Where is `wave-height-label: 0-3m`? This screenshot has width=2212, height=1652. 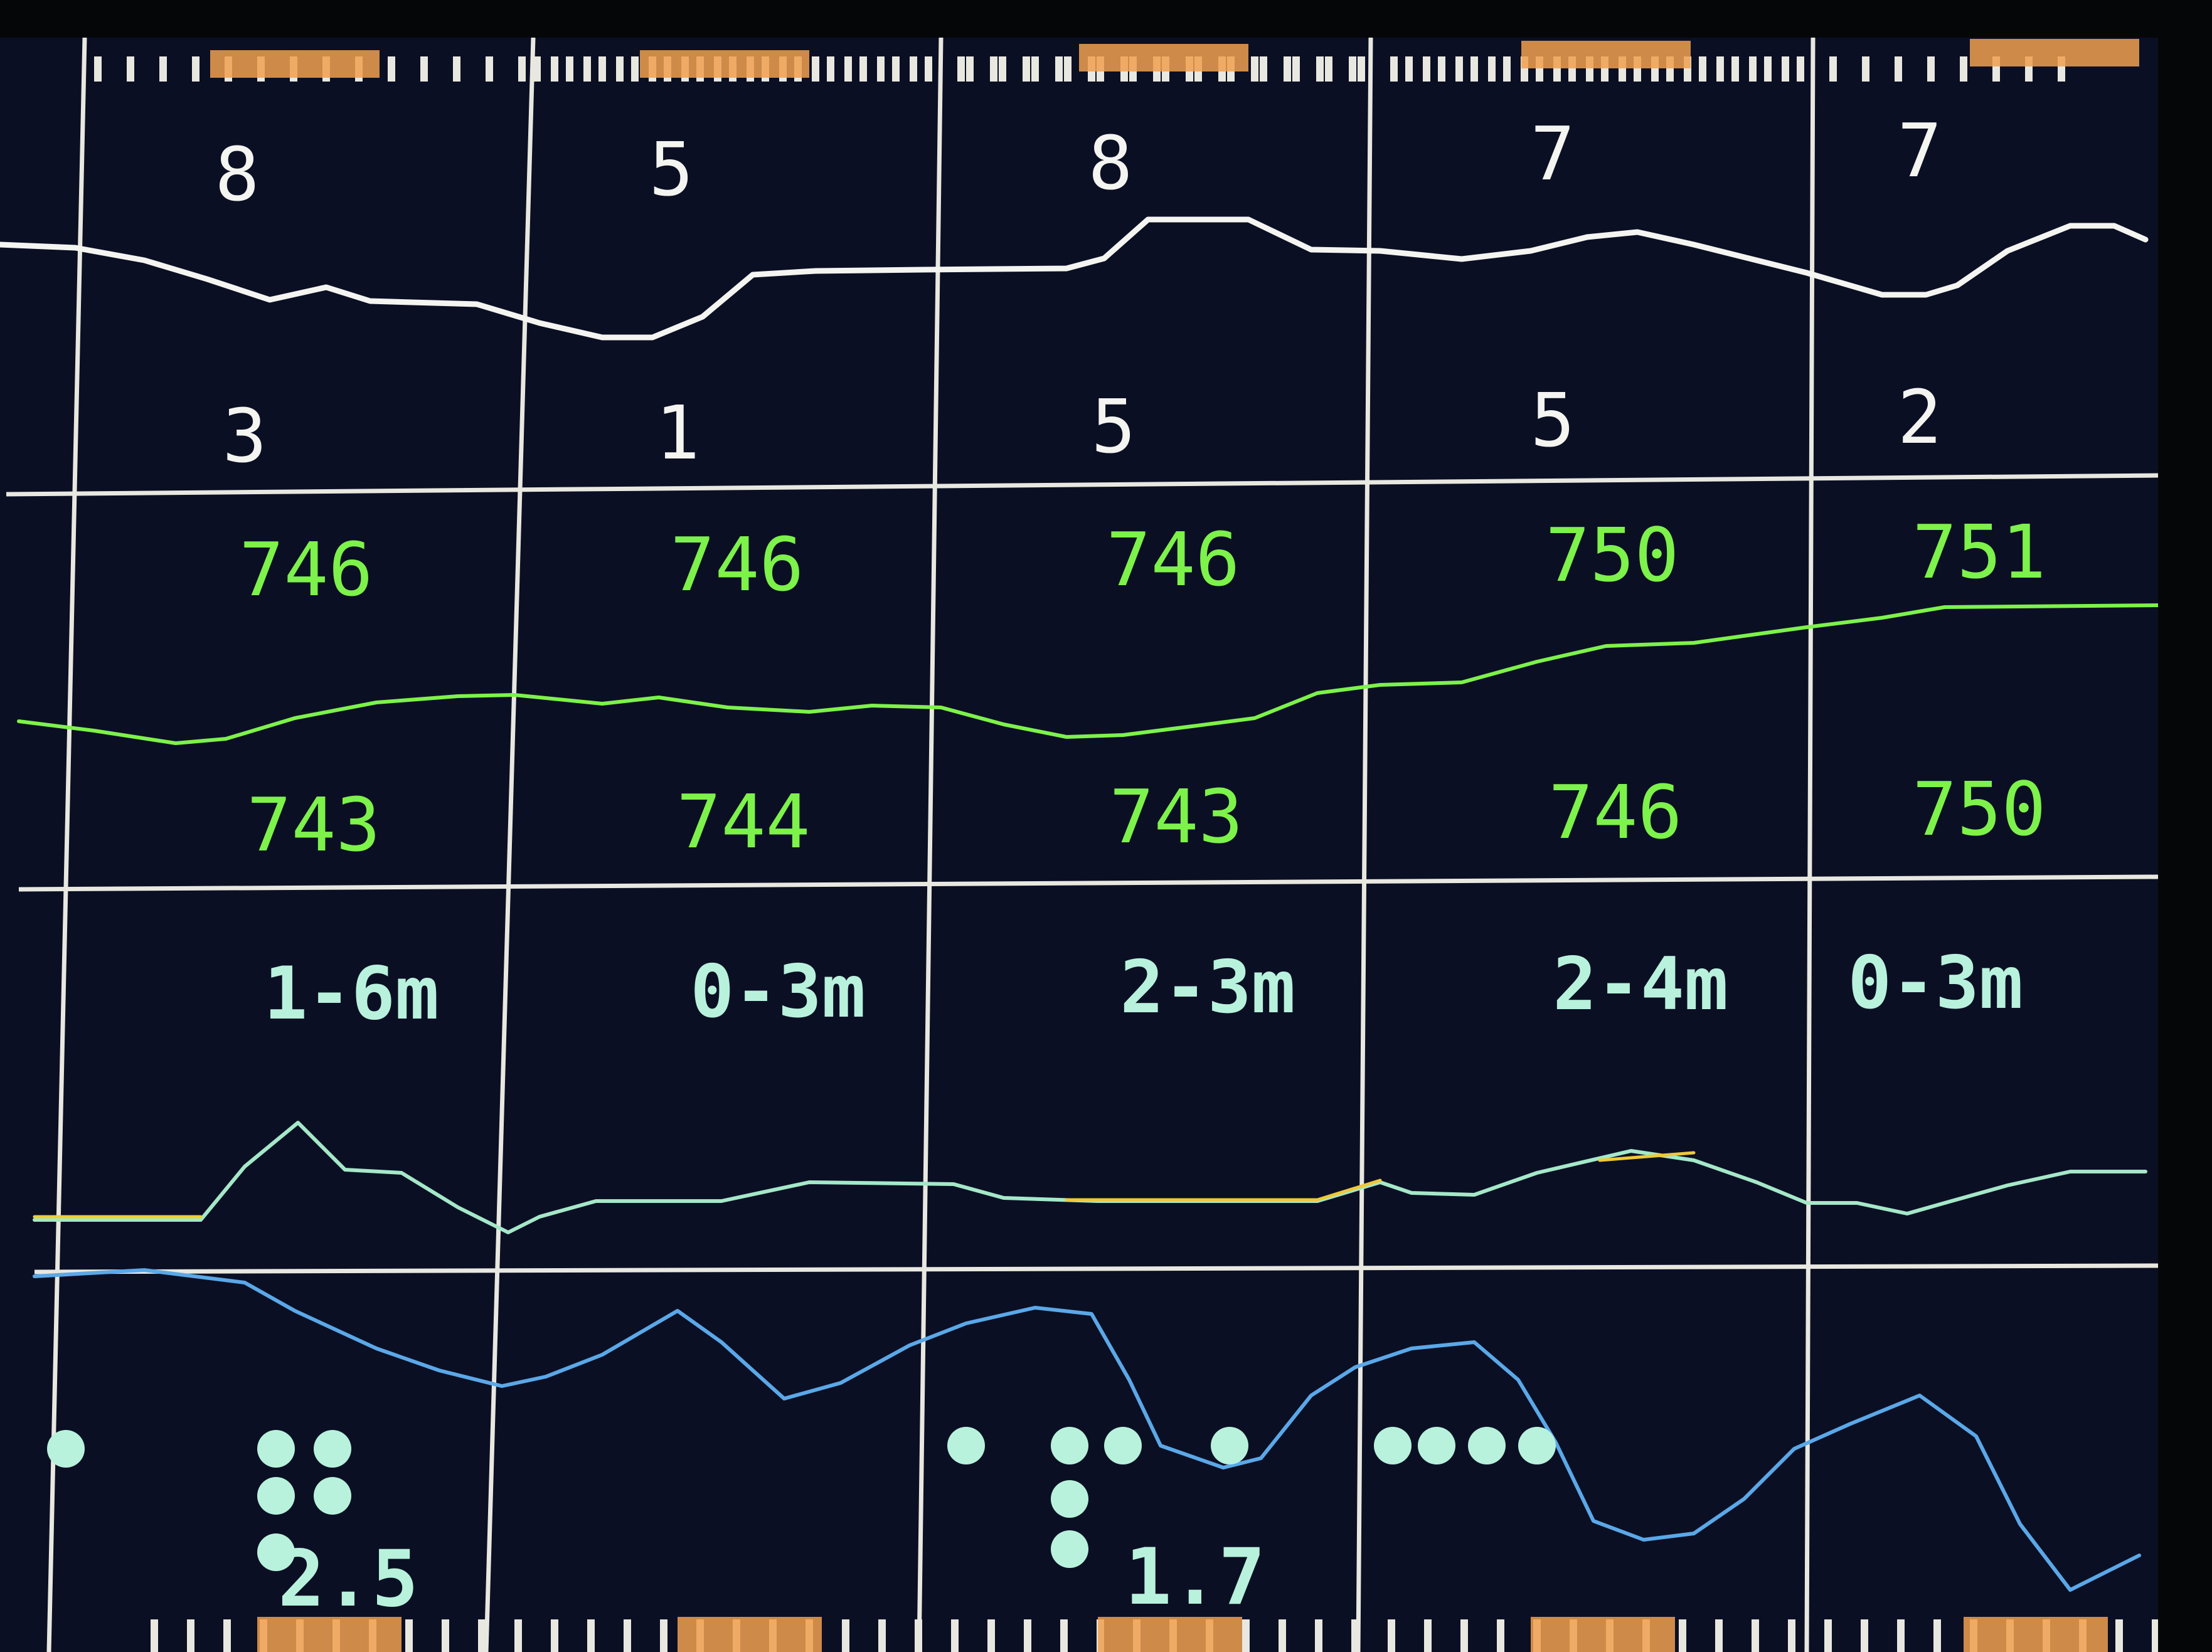 wave-height-label: 0-3m is located at coordinates (778, 992).